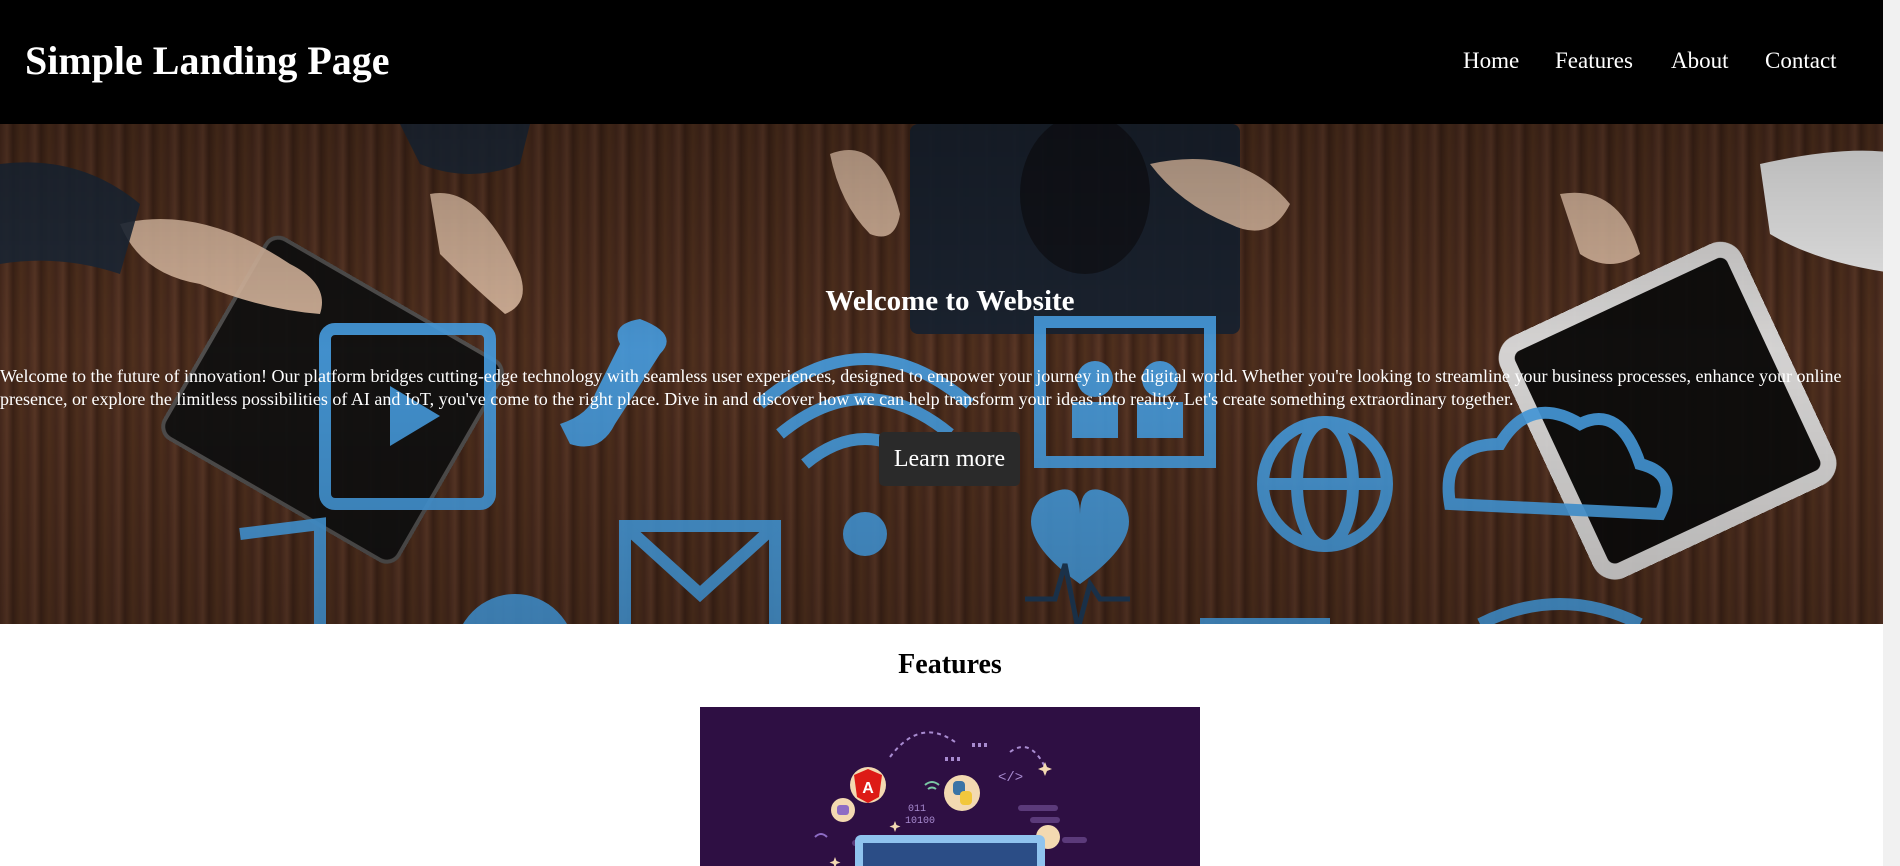 The width and height of the screenshot is (1900, 866). I want to click on svg-text: 10100, so click(920, 821).